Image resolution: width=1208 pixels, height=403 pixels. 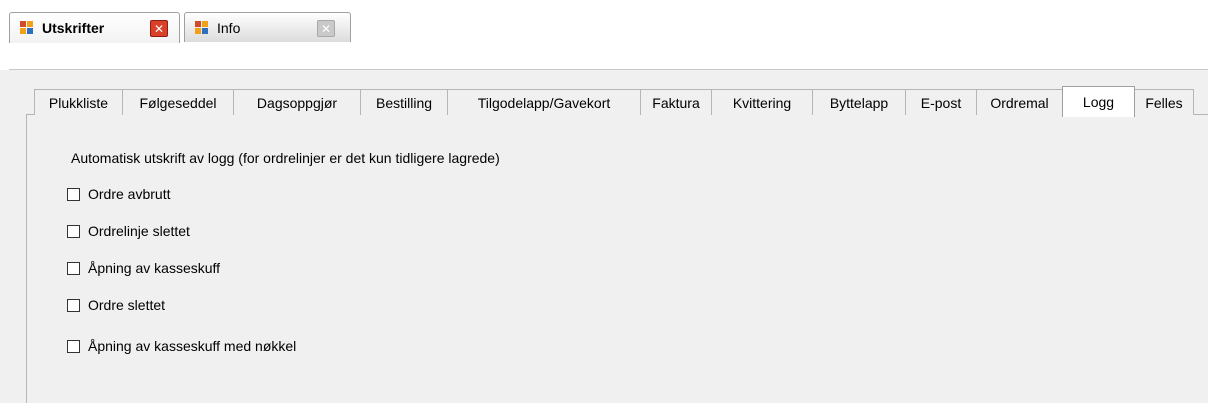 I want to click on tab-plukkliste: Plukkliste, so click(x=78, y=102).